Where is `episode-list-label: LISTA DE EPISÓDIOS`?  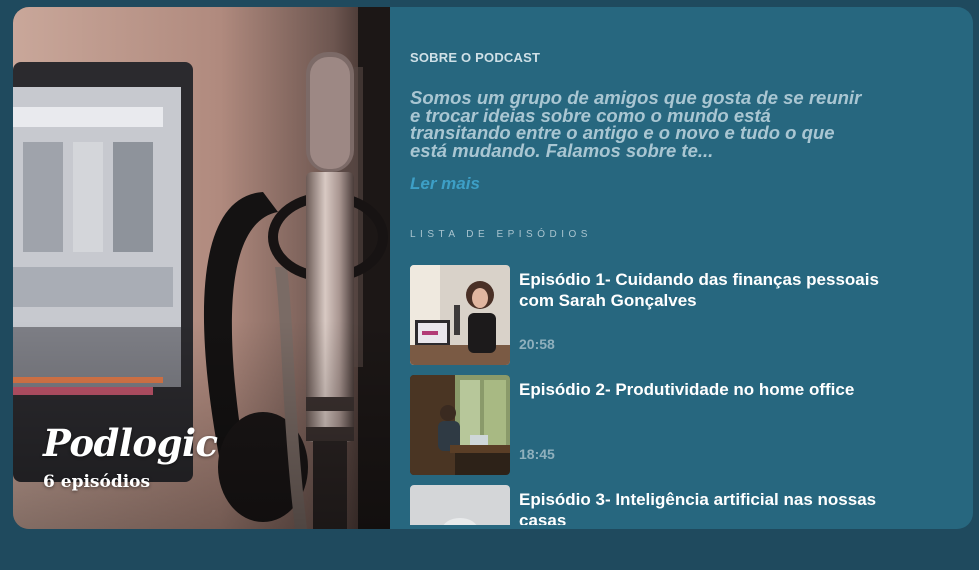
episode-list-label: LISTA DE EPISÓDIOS is located at coordinates (501, 234).